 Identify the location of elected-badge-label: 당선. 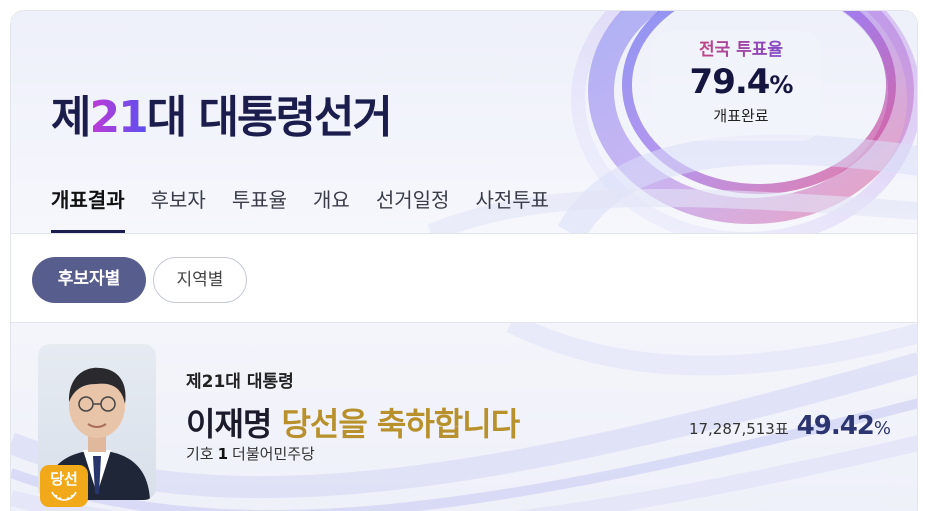
(64, 479).